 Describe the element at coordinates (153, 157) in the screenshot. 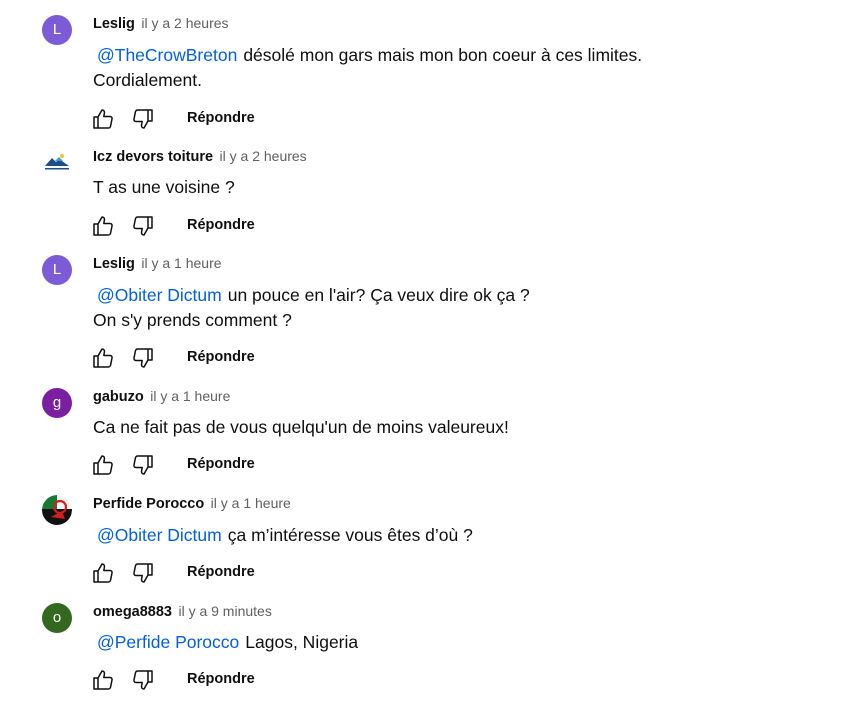

I see `comment-author: Icz devors toiture` at that location.